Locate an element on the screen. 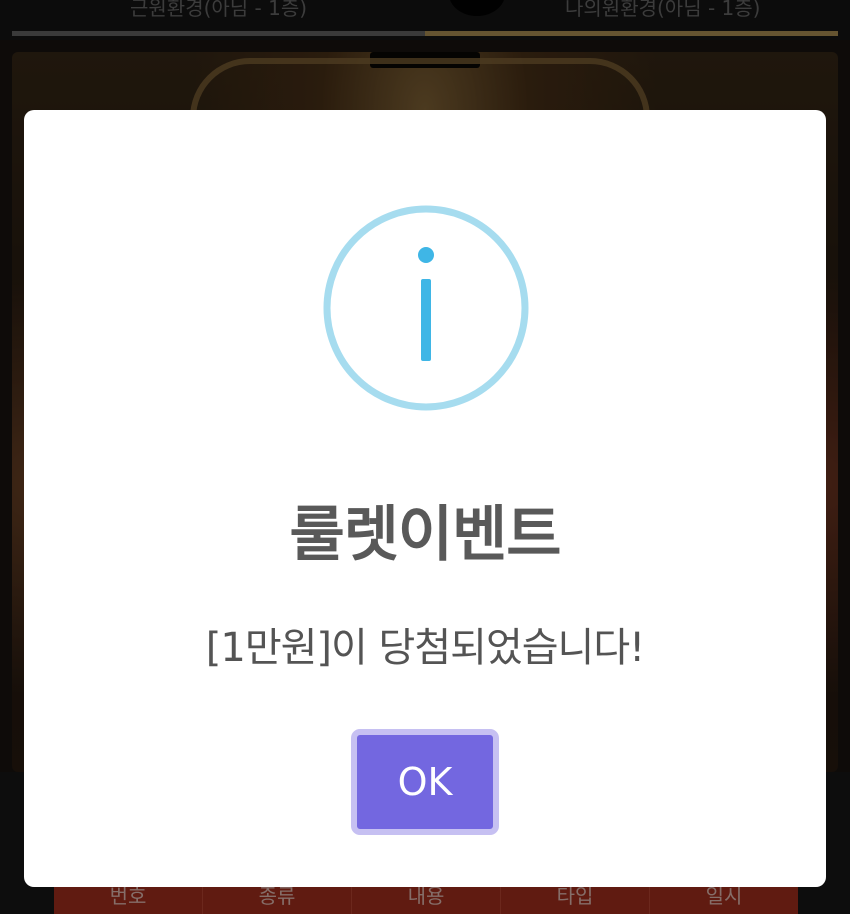  dialog-message: [1만원]이 당첨되었습니다! is located at coordinates (425, 648).